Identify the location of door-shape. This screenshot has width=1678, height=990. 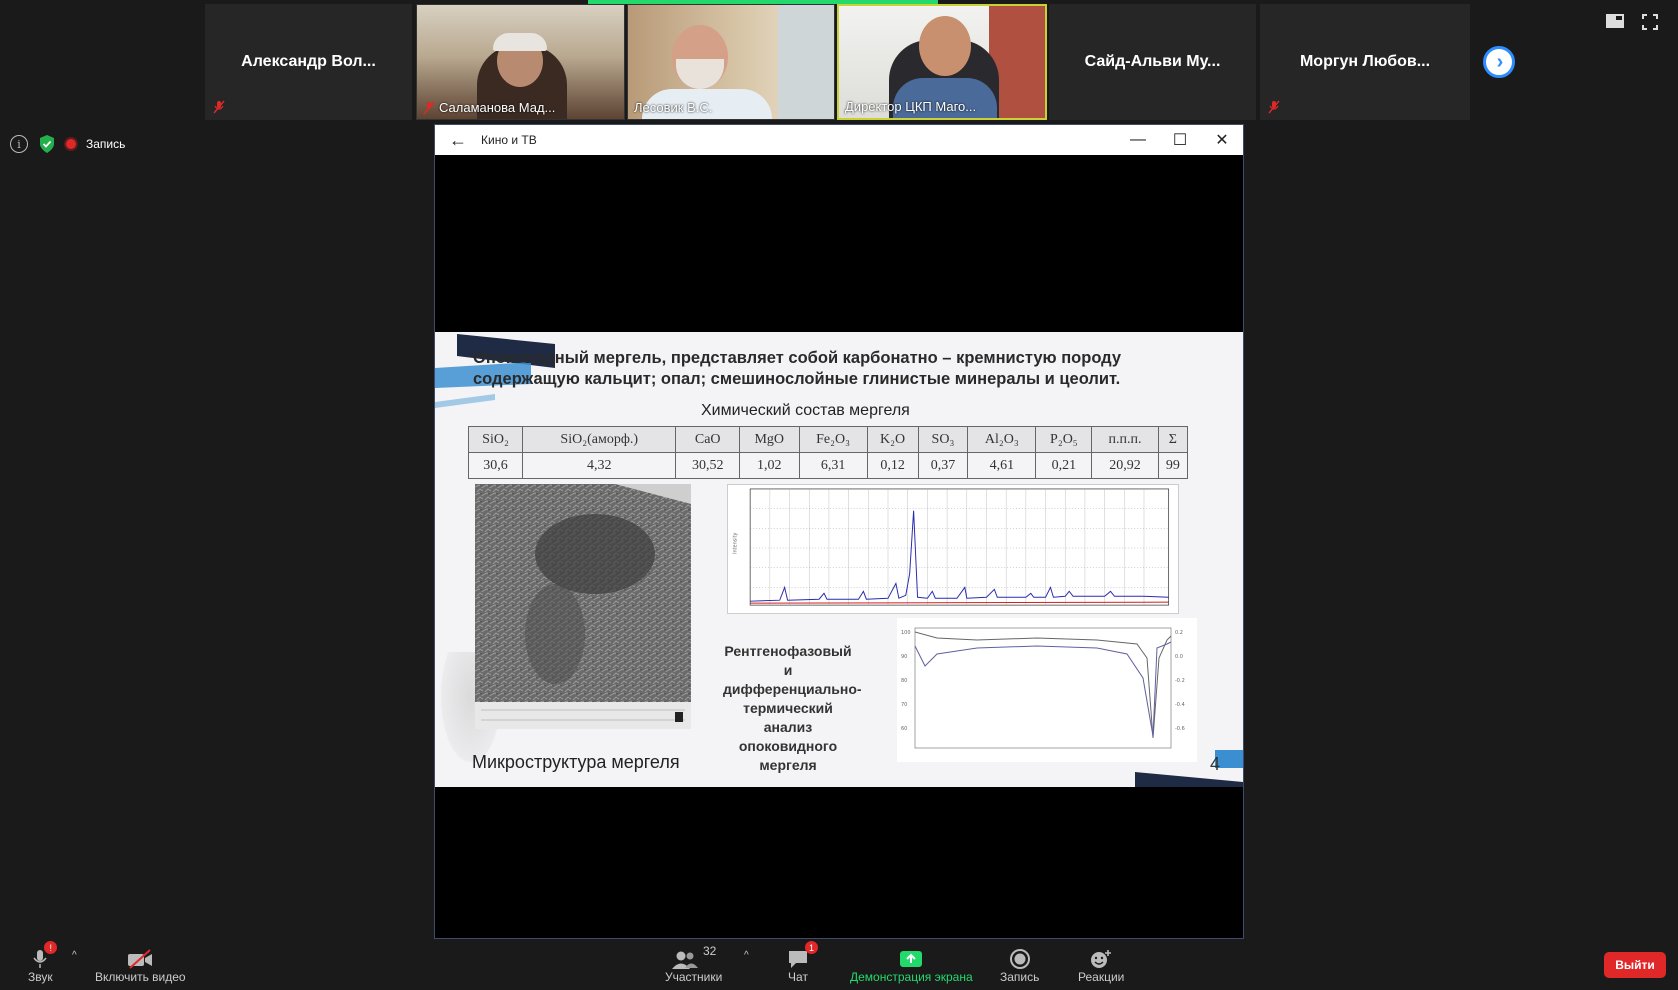
(806, 62).